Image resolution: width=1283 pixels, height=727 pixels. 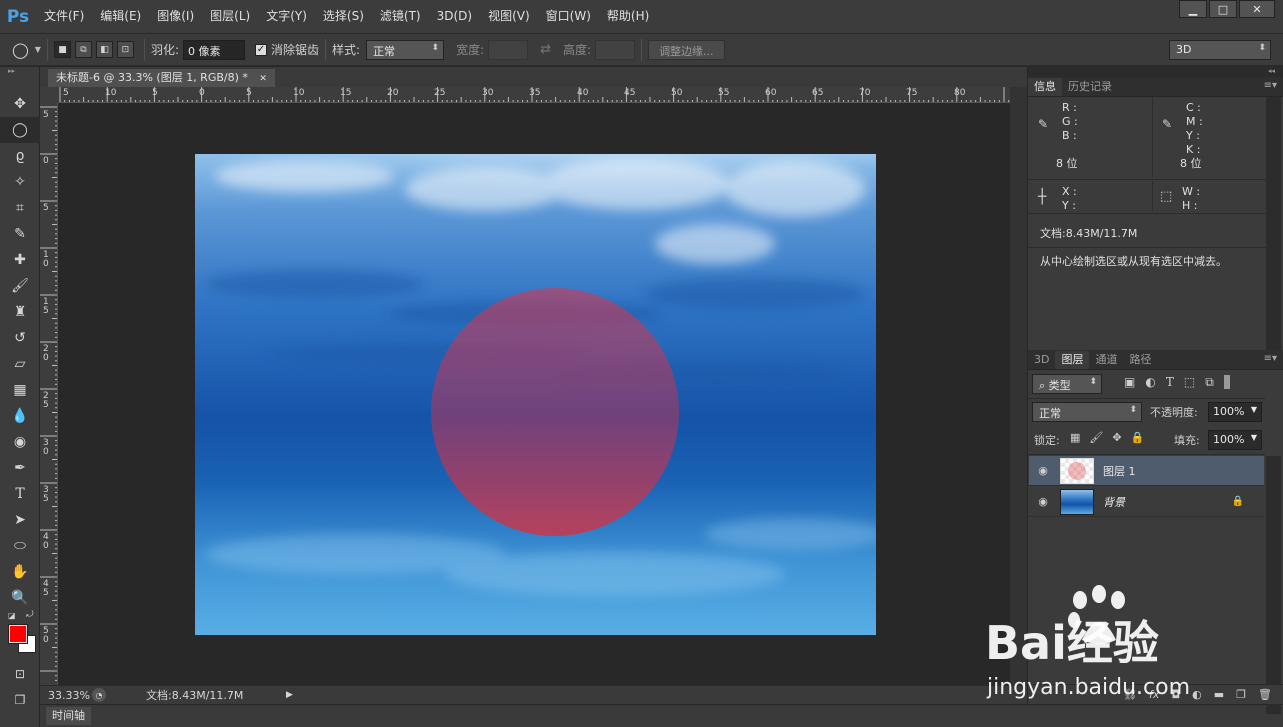 I want to click on elliptical-marquee-tool-icon: ◯, so click(x=20, y=130).